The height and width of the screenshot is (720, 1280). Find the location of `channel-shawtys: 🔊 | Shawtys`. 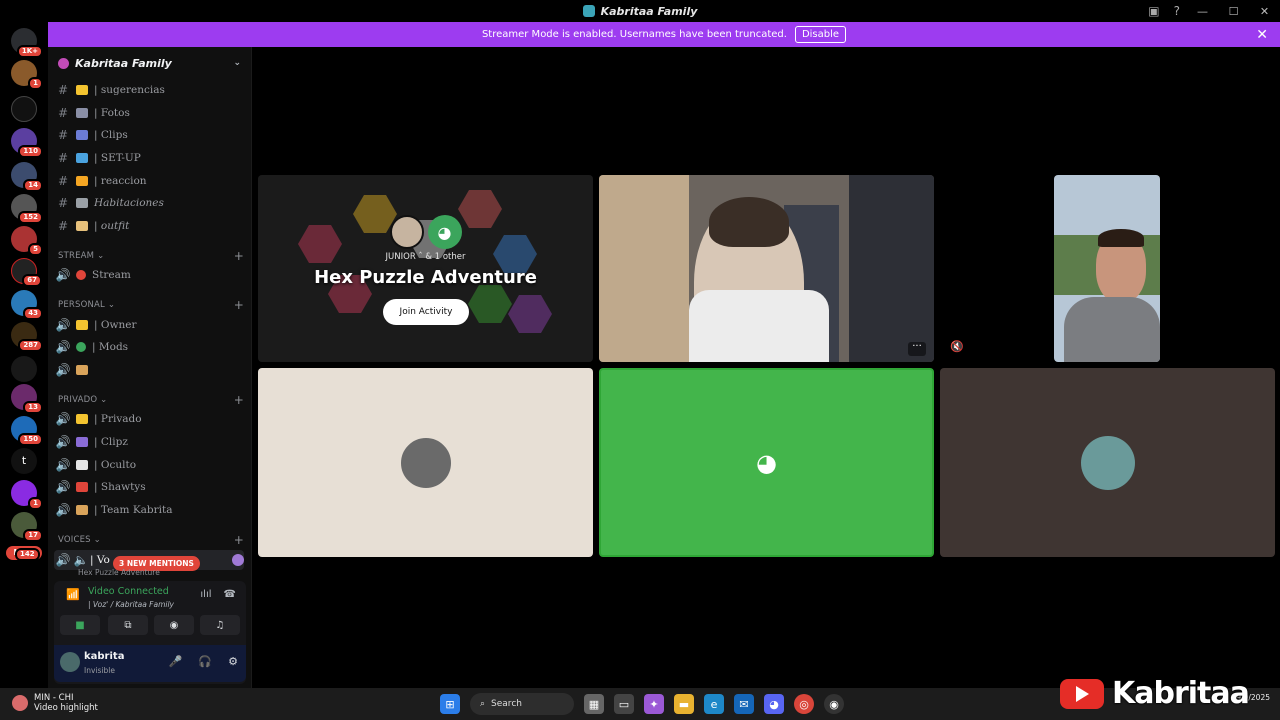

channel-shawtys: 🔊 | Shawtys is located at coordinates (149, 487).